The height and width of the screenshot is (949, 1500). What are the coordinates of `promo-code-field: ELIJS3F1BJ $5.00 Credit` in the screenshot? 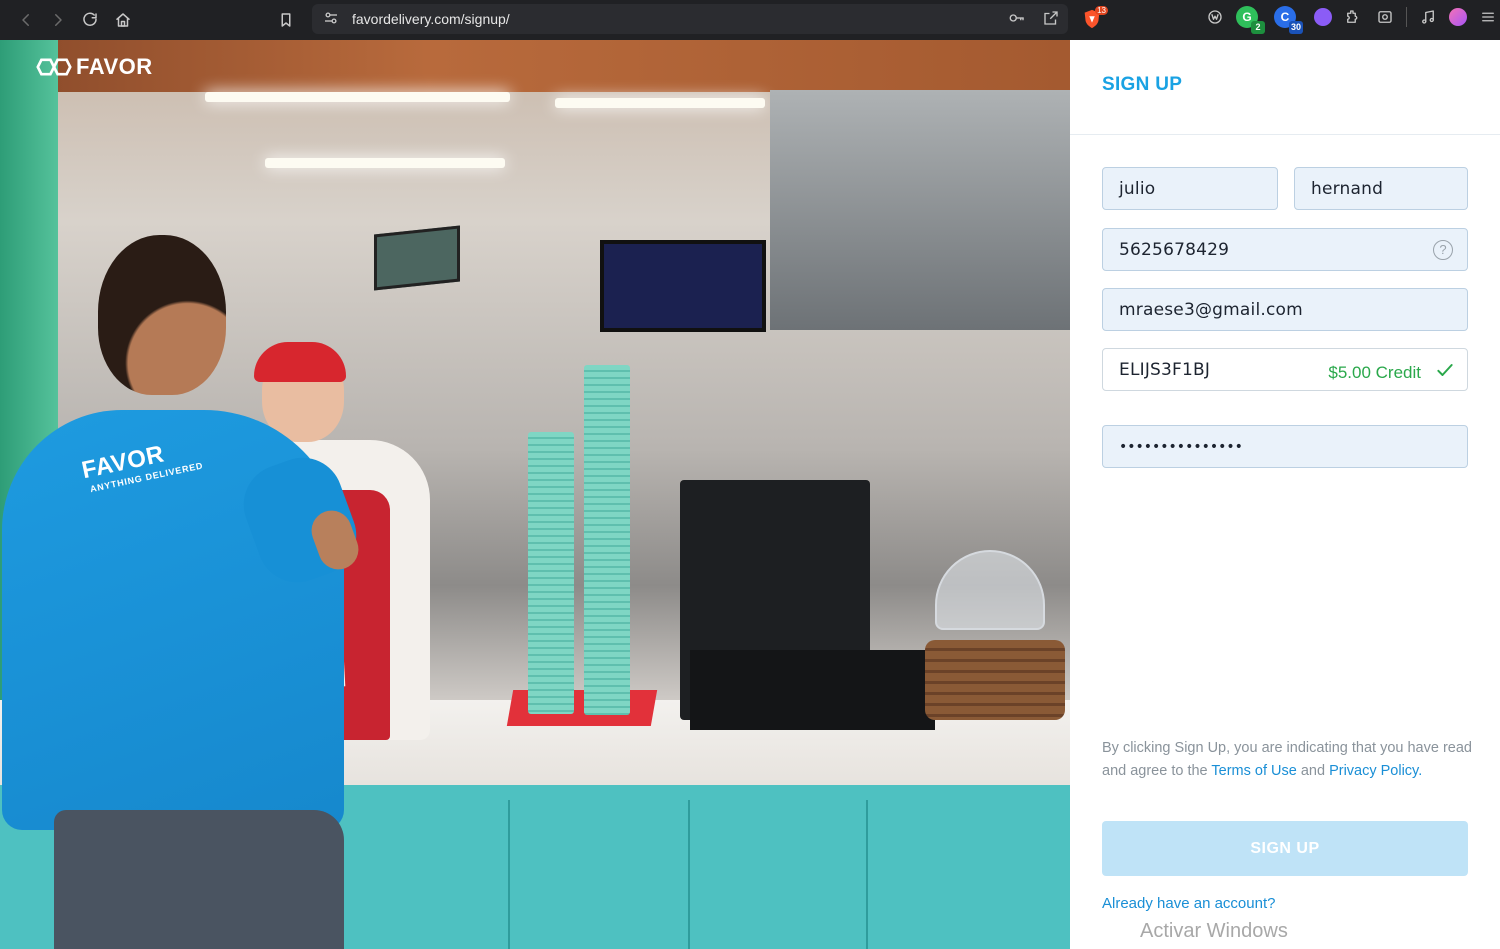 It's located at (1285, 369).